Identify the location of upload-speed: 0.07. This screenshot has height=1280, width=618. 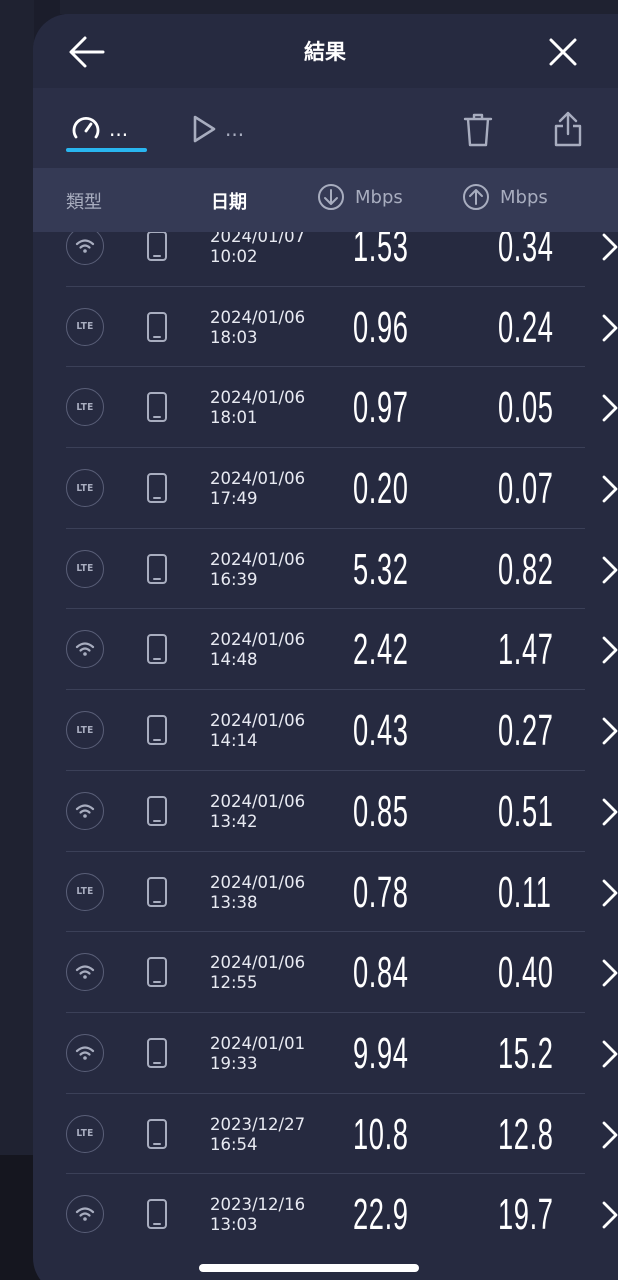
(526, 489).